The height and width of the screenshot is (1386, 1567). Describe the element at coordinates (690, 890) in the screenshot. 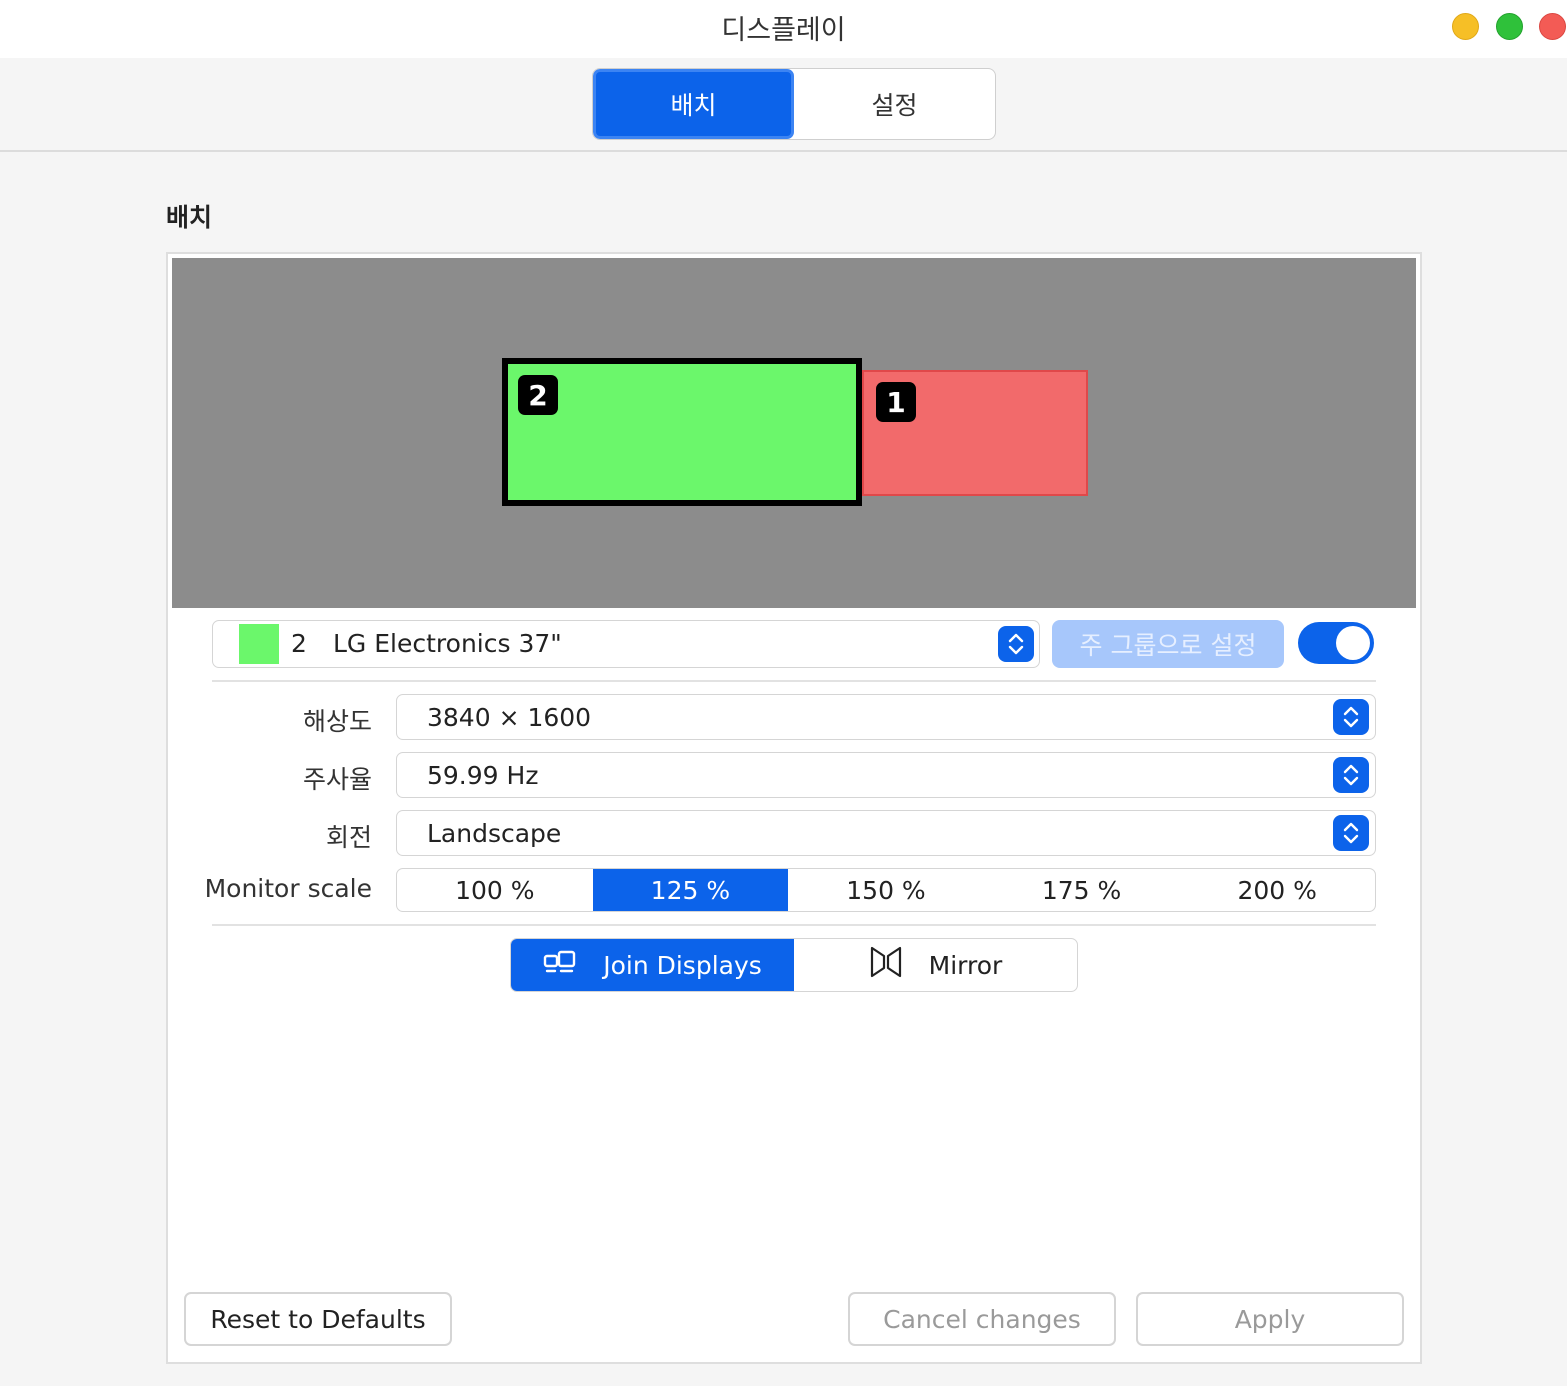

I see `scale-option-125: 125 %` at that location.